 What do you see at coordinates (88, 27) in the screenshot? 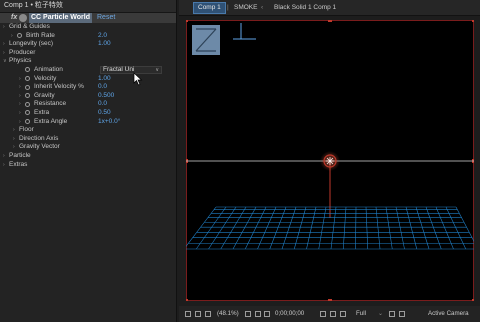
I see `property-row: › Grid & Guides` at bounding box center [88, 27].